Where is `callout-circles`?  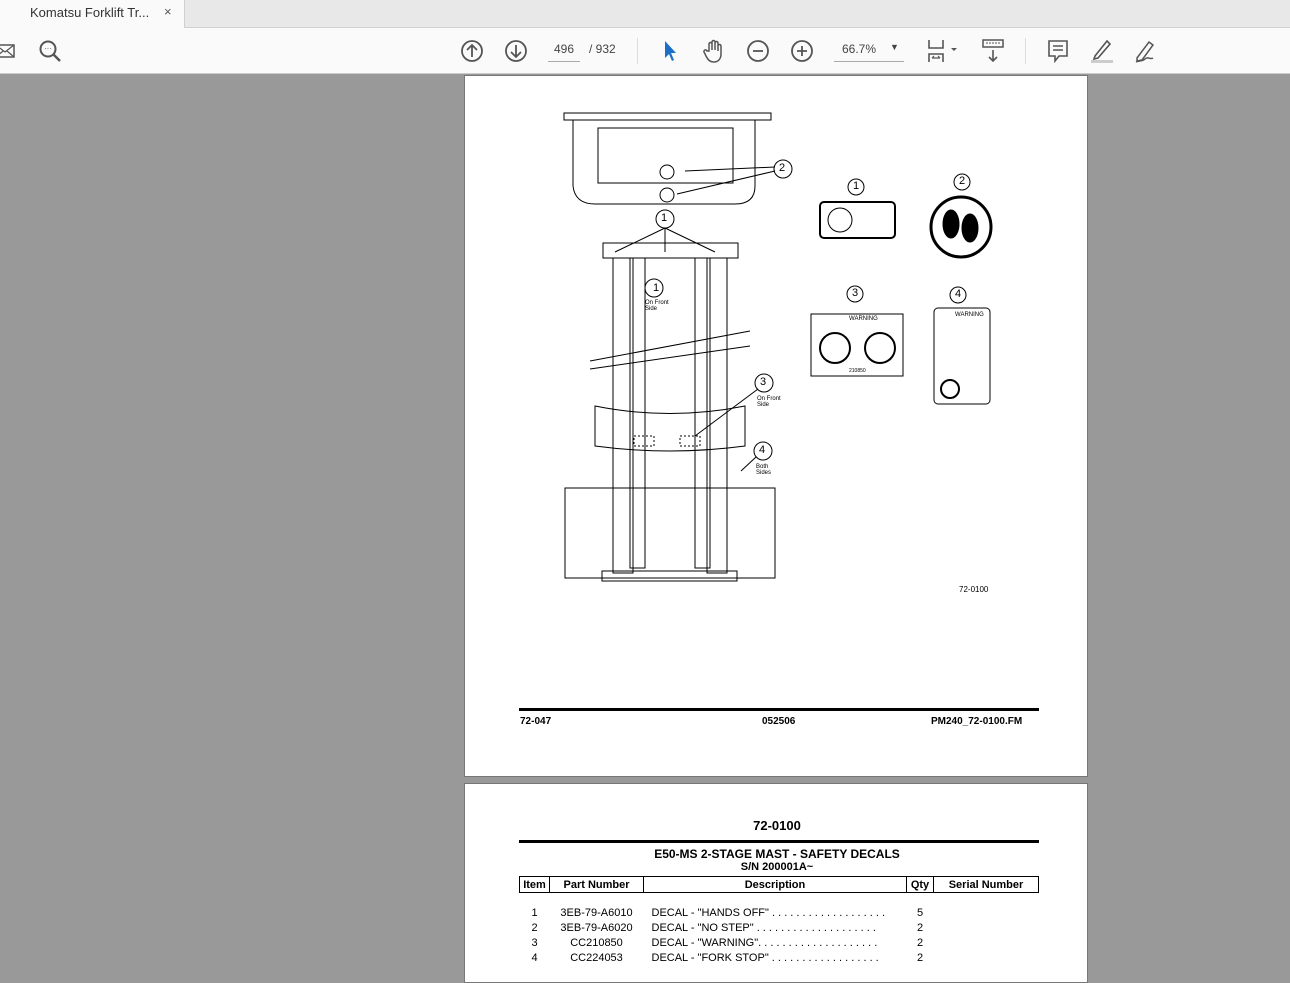 callout-circles is located at coordinates (807, 310).